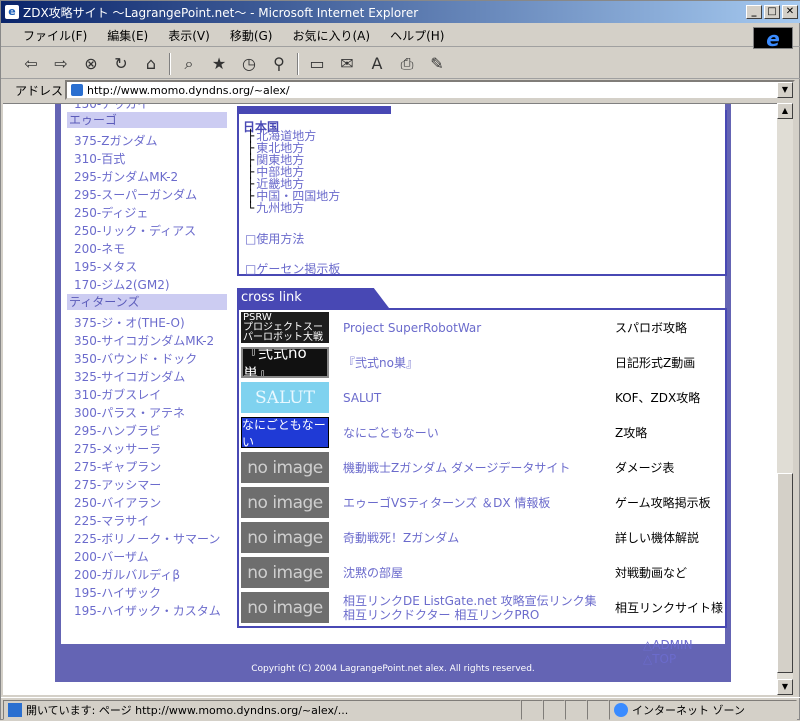  Describe the element at coordinates (147, 485) in the screenshot. I see `nav-item: 275-アッシマー` at that location.